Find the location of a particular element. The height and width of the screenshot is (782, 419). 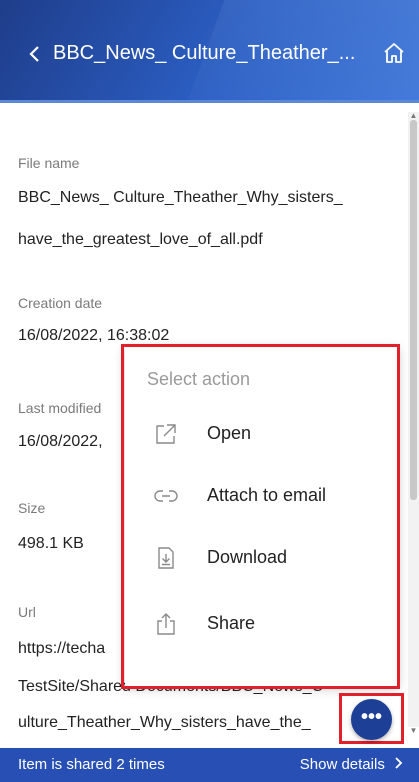

more-actions-button: ••• is located at coordinates (371, 719).